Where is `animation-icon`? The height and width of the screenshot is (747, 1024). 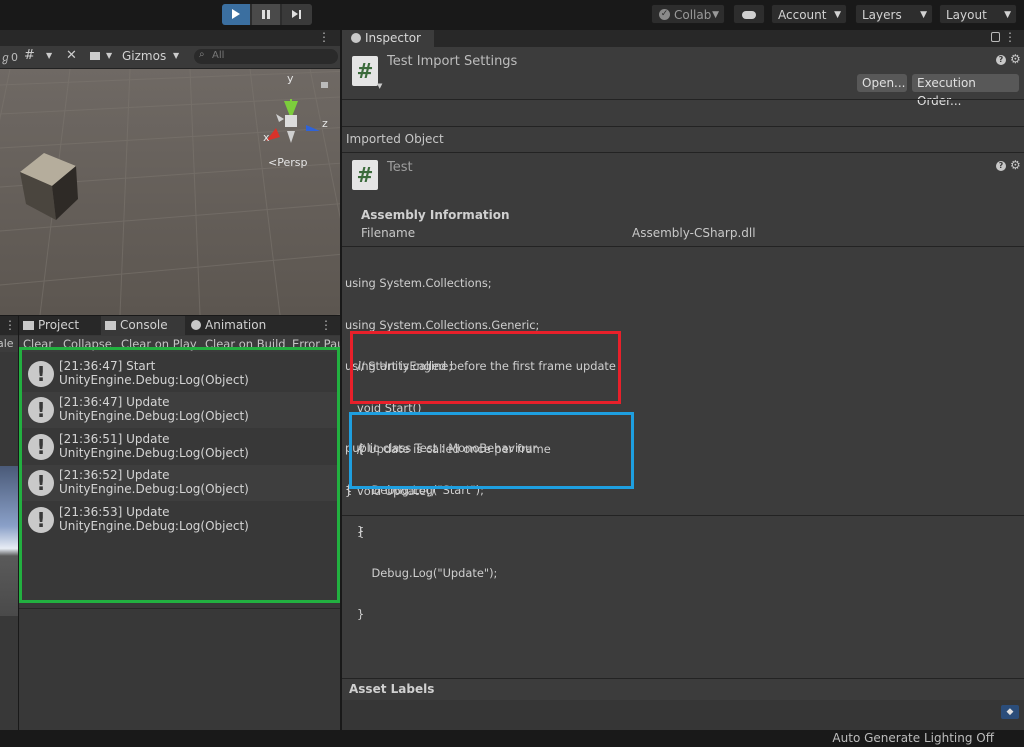
animation-icon is located at coordinates (196, 325).